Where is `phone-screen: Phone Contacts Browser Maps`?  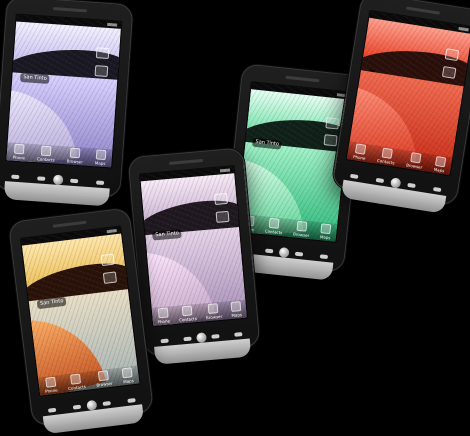
phone-screen: Phone Contacts Browser Maps is located at coordinates (407, 93).